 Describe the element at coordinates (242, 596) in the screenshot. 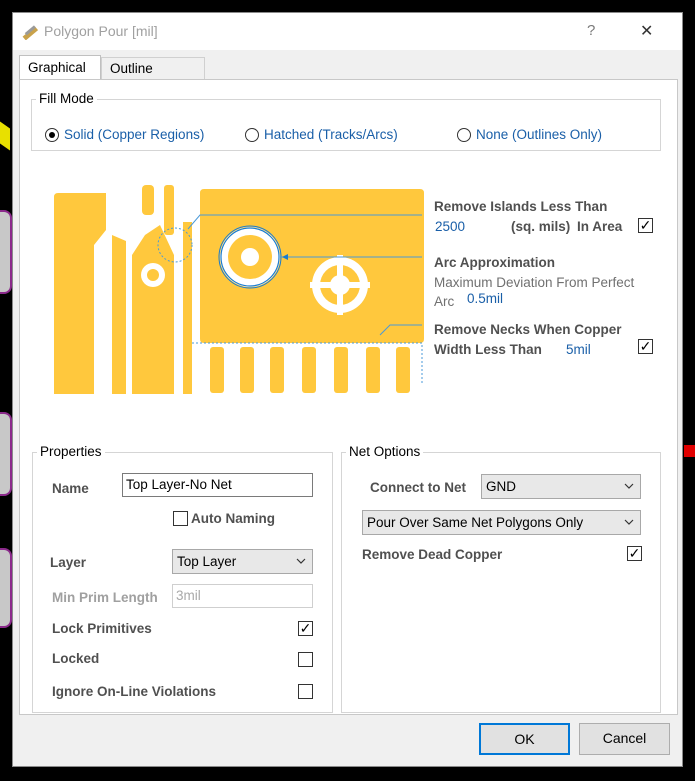

I see `min-prim-length-field: 3mil` at that location.